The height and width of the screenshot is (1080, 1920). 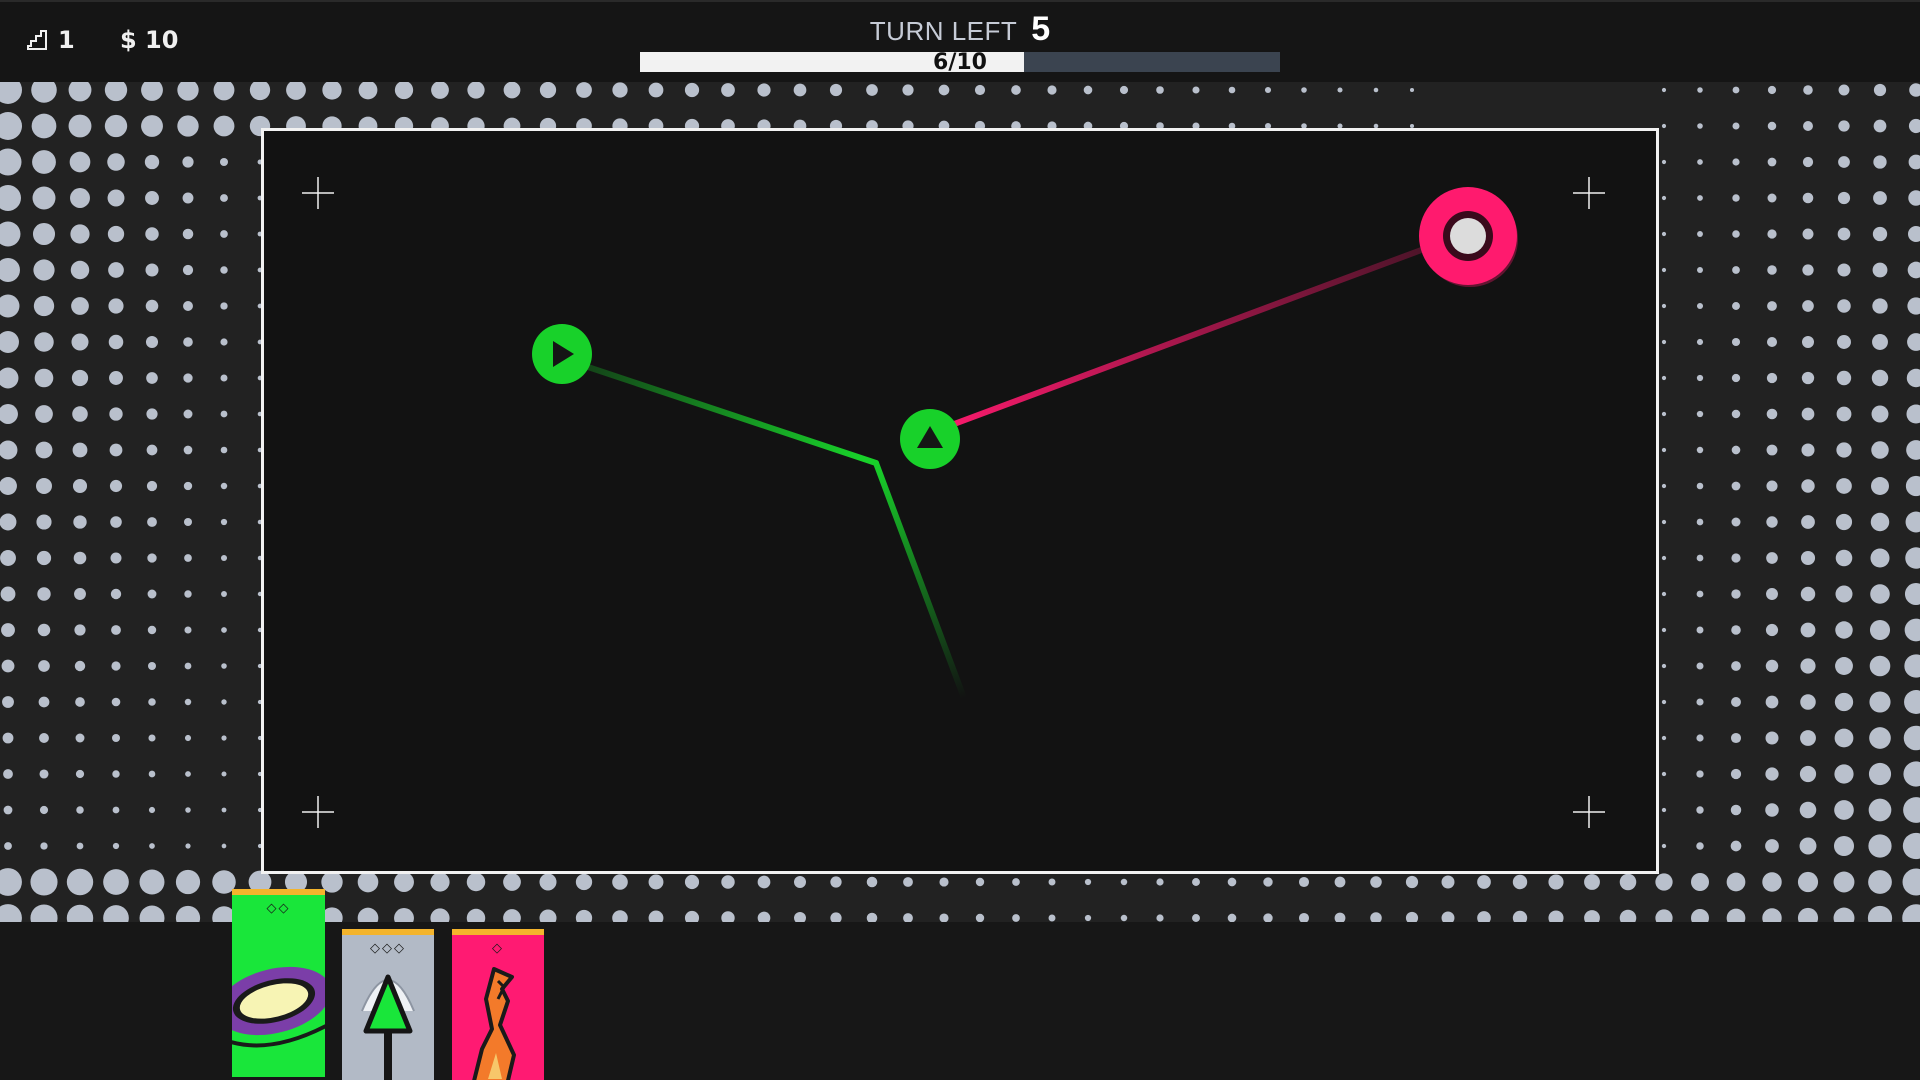 I want to click on flame-card: ◇, so click(x=498, y=1004).